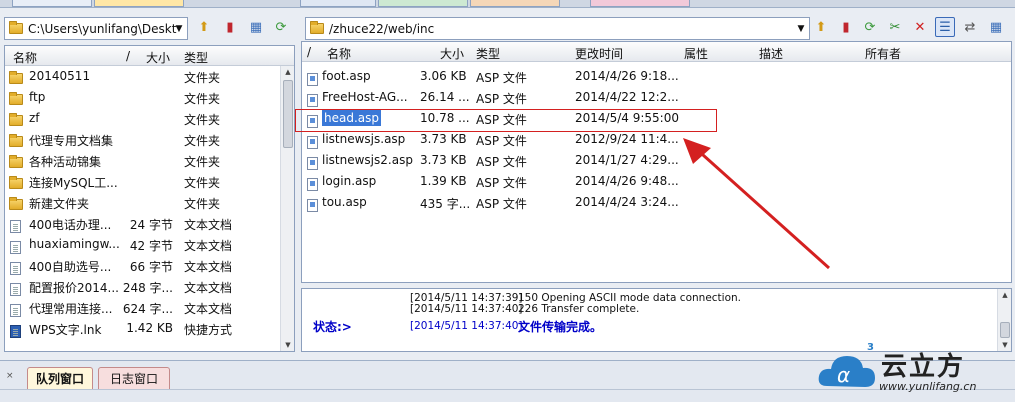 The image size is (1015, 402). Describe the element at coordinates (142, 202) in the screenshot. I see `local-list-item: 新建文件夹 文件夹` at that location.